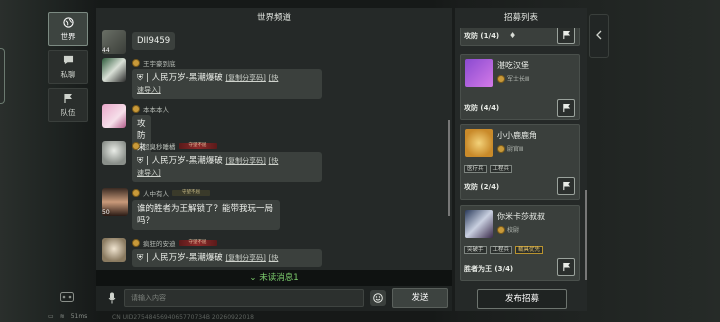  I want to click on microphone-icon: ♦, so click(513, 35).